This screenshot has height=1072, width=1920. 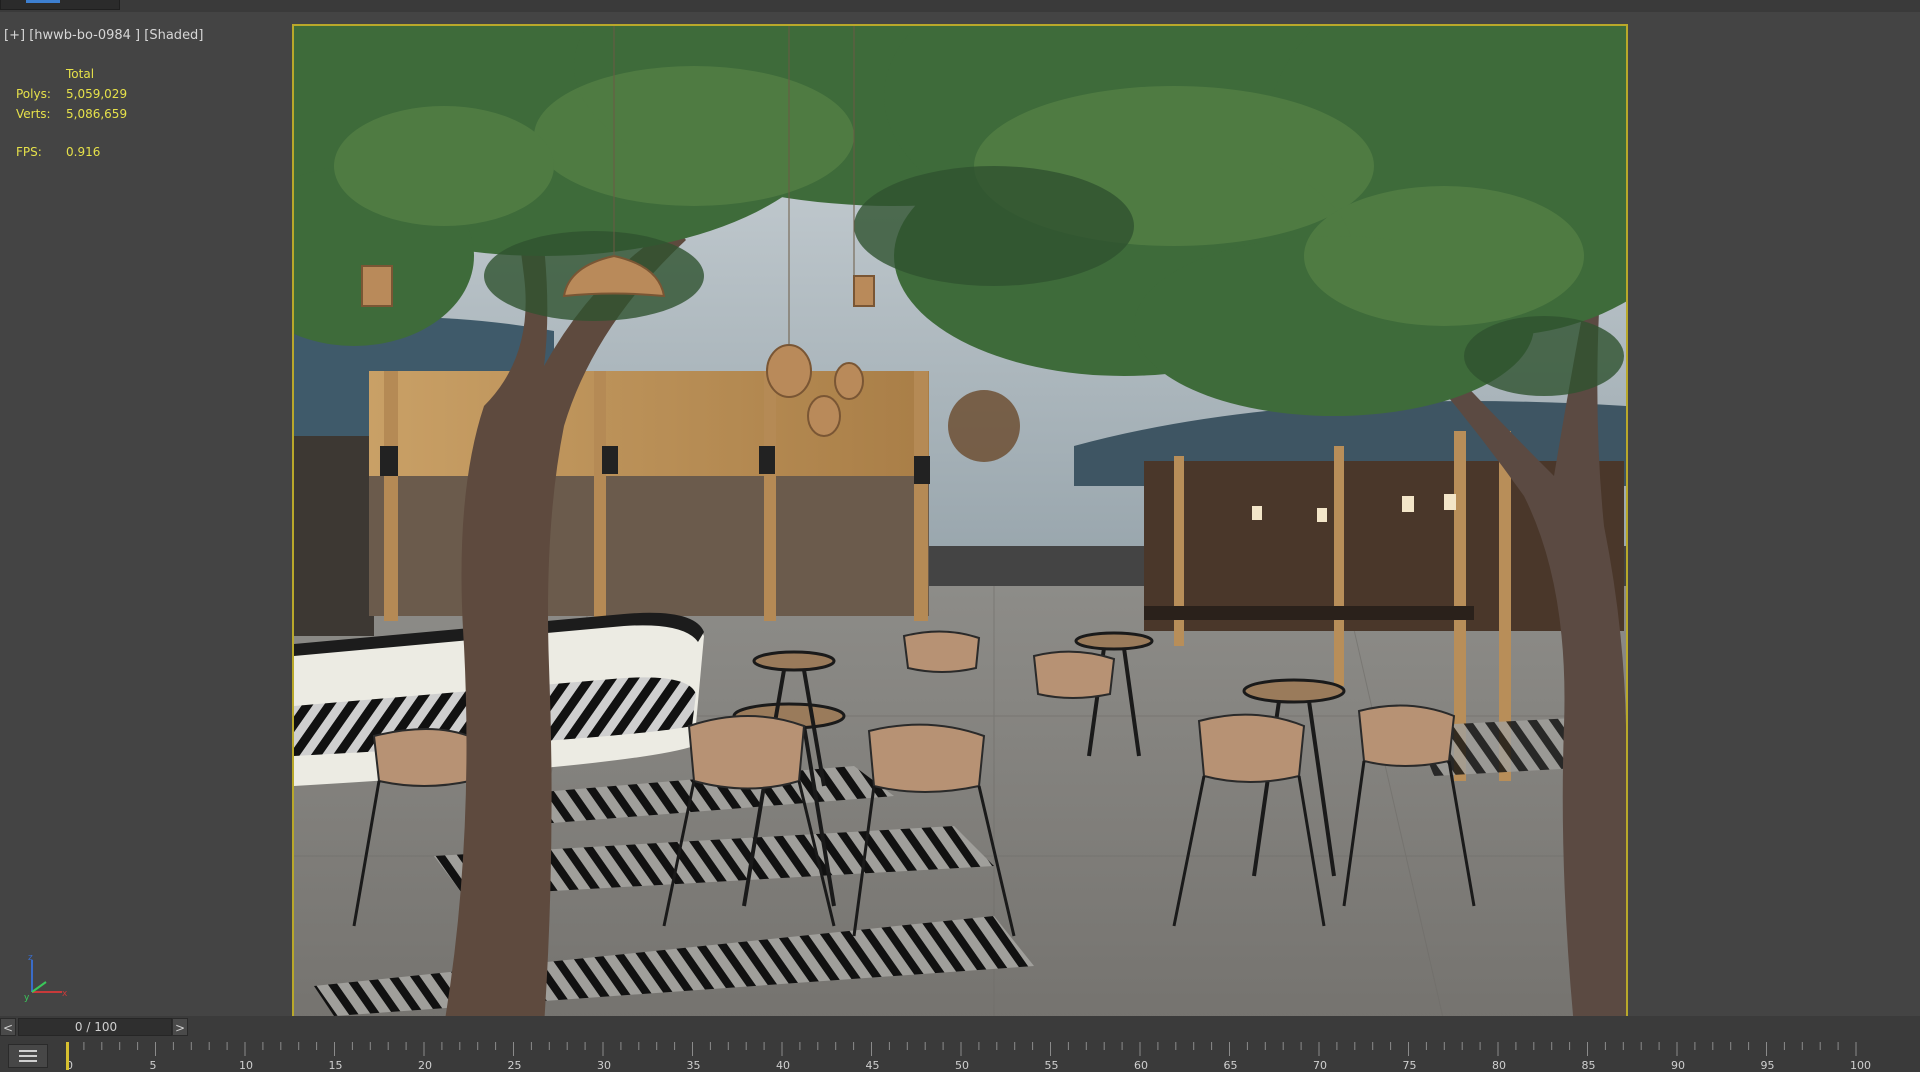 What do you see at coordinates (67, 1056) in the screenshot?
I see `current-frame-marker` at bounding box center [67, 1056].